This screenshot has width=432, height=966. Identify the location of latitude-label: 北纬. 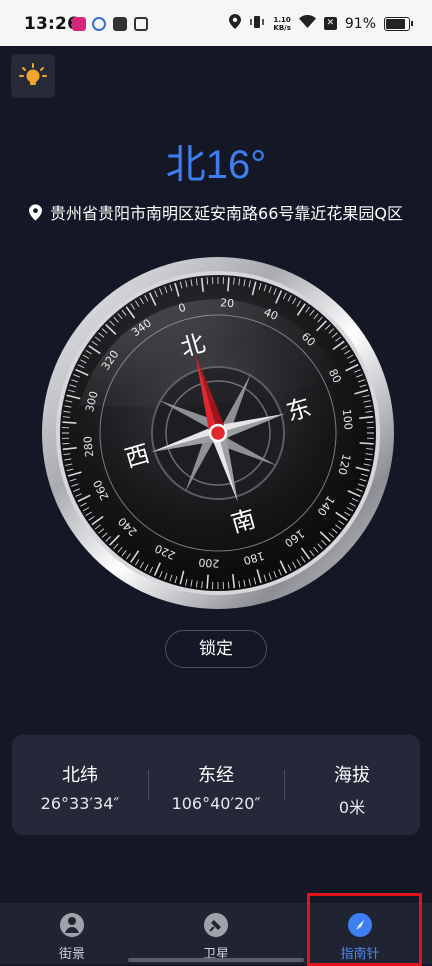
(80, 775).